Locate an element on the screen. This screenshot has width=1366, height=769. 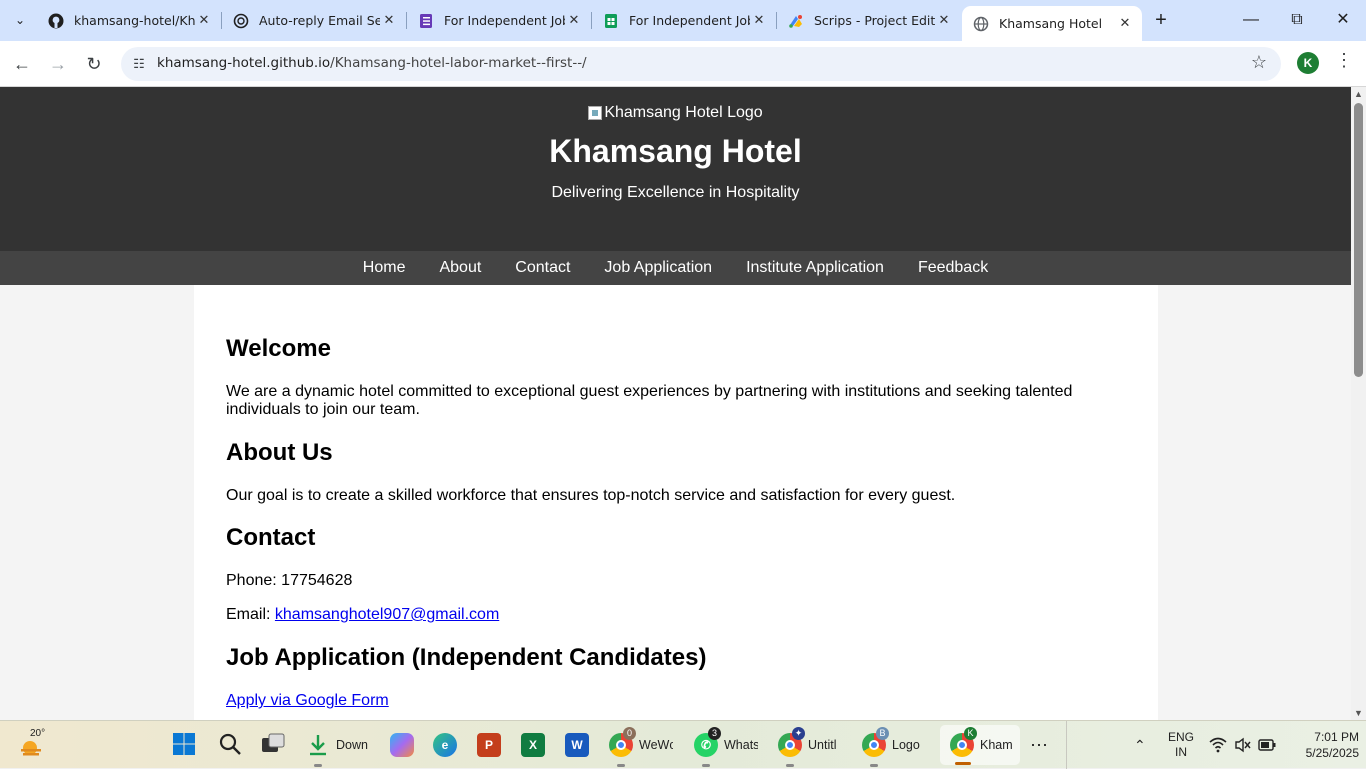
chevron-up-icon: ⌃ is located at coordinates (1140, 744).